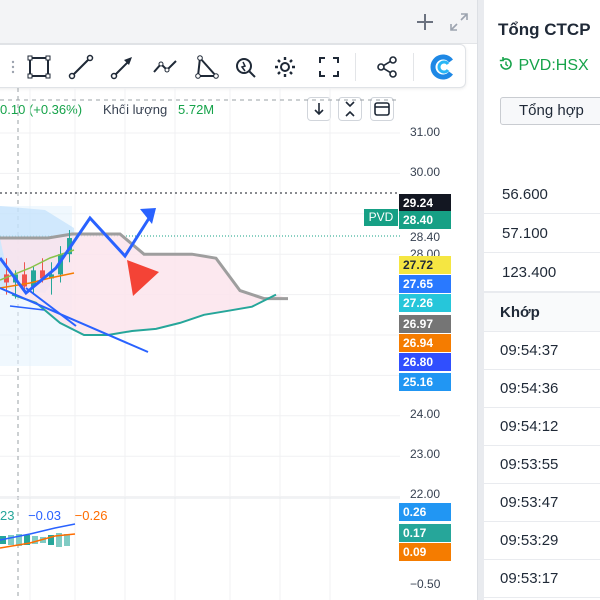 This screenshot has width=600, height=600. I want to click on share-icon, so click(387, 67).